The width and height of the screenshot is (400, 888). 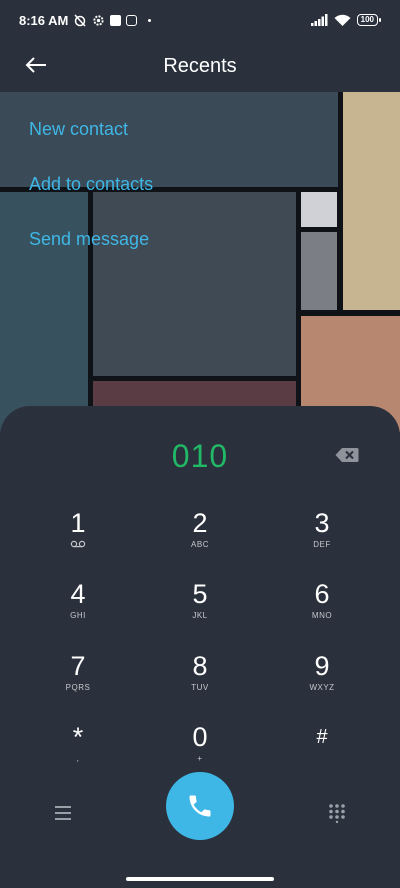 What do you see at coordinates (80, 20) in the screenshot?
I see `alarm-off-icon` at bounding box center [80, 20].